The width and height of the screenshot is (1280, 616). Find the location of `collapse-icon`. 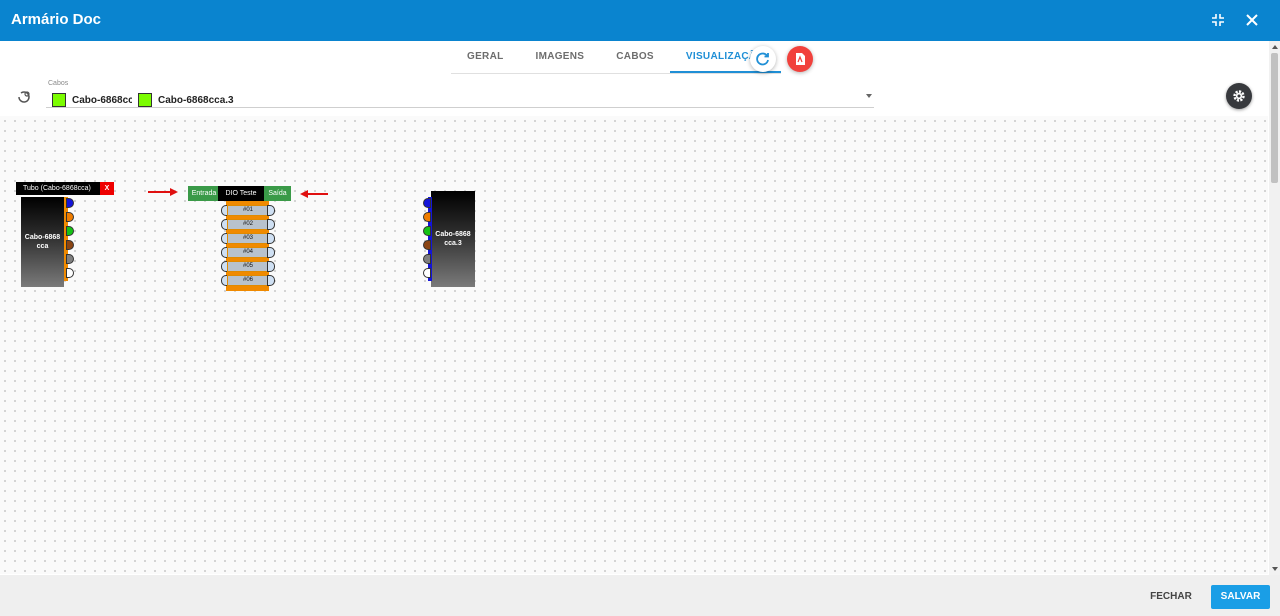

collapse-icon is located at coordinates (1218, 20).